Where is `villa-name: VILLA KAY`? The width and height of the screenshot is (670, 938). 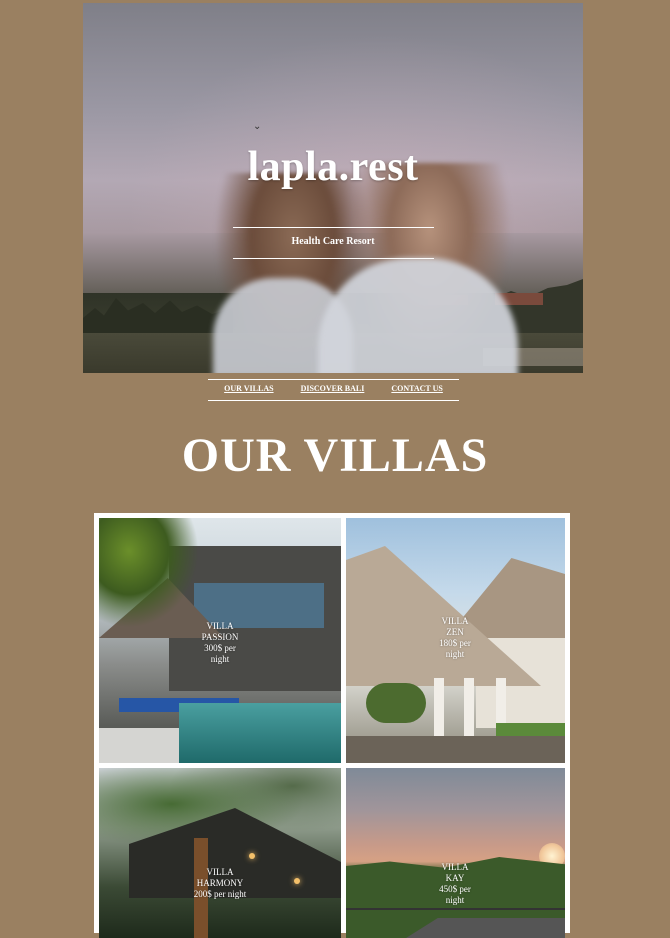
villa-name: VILLA KAY is located at coordinates (455, 872).